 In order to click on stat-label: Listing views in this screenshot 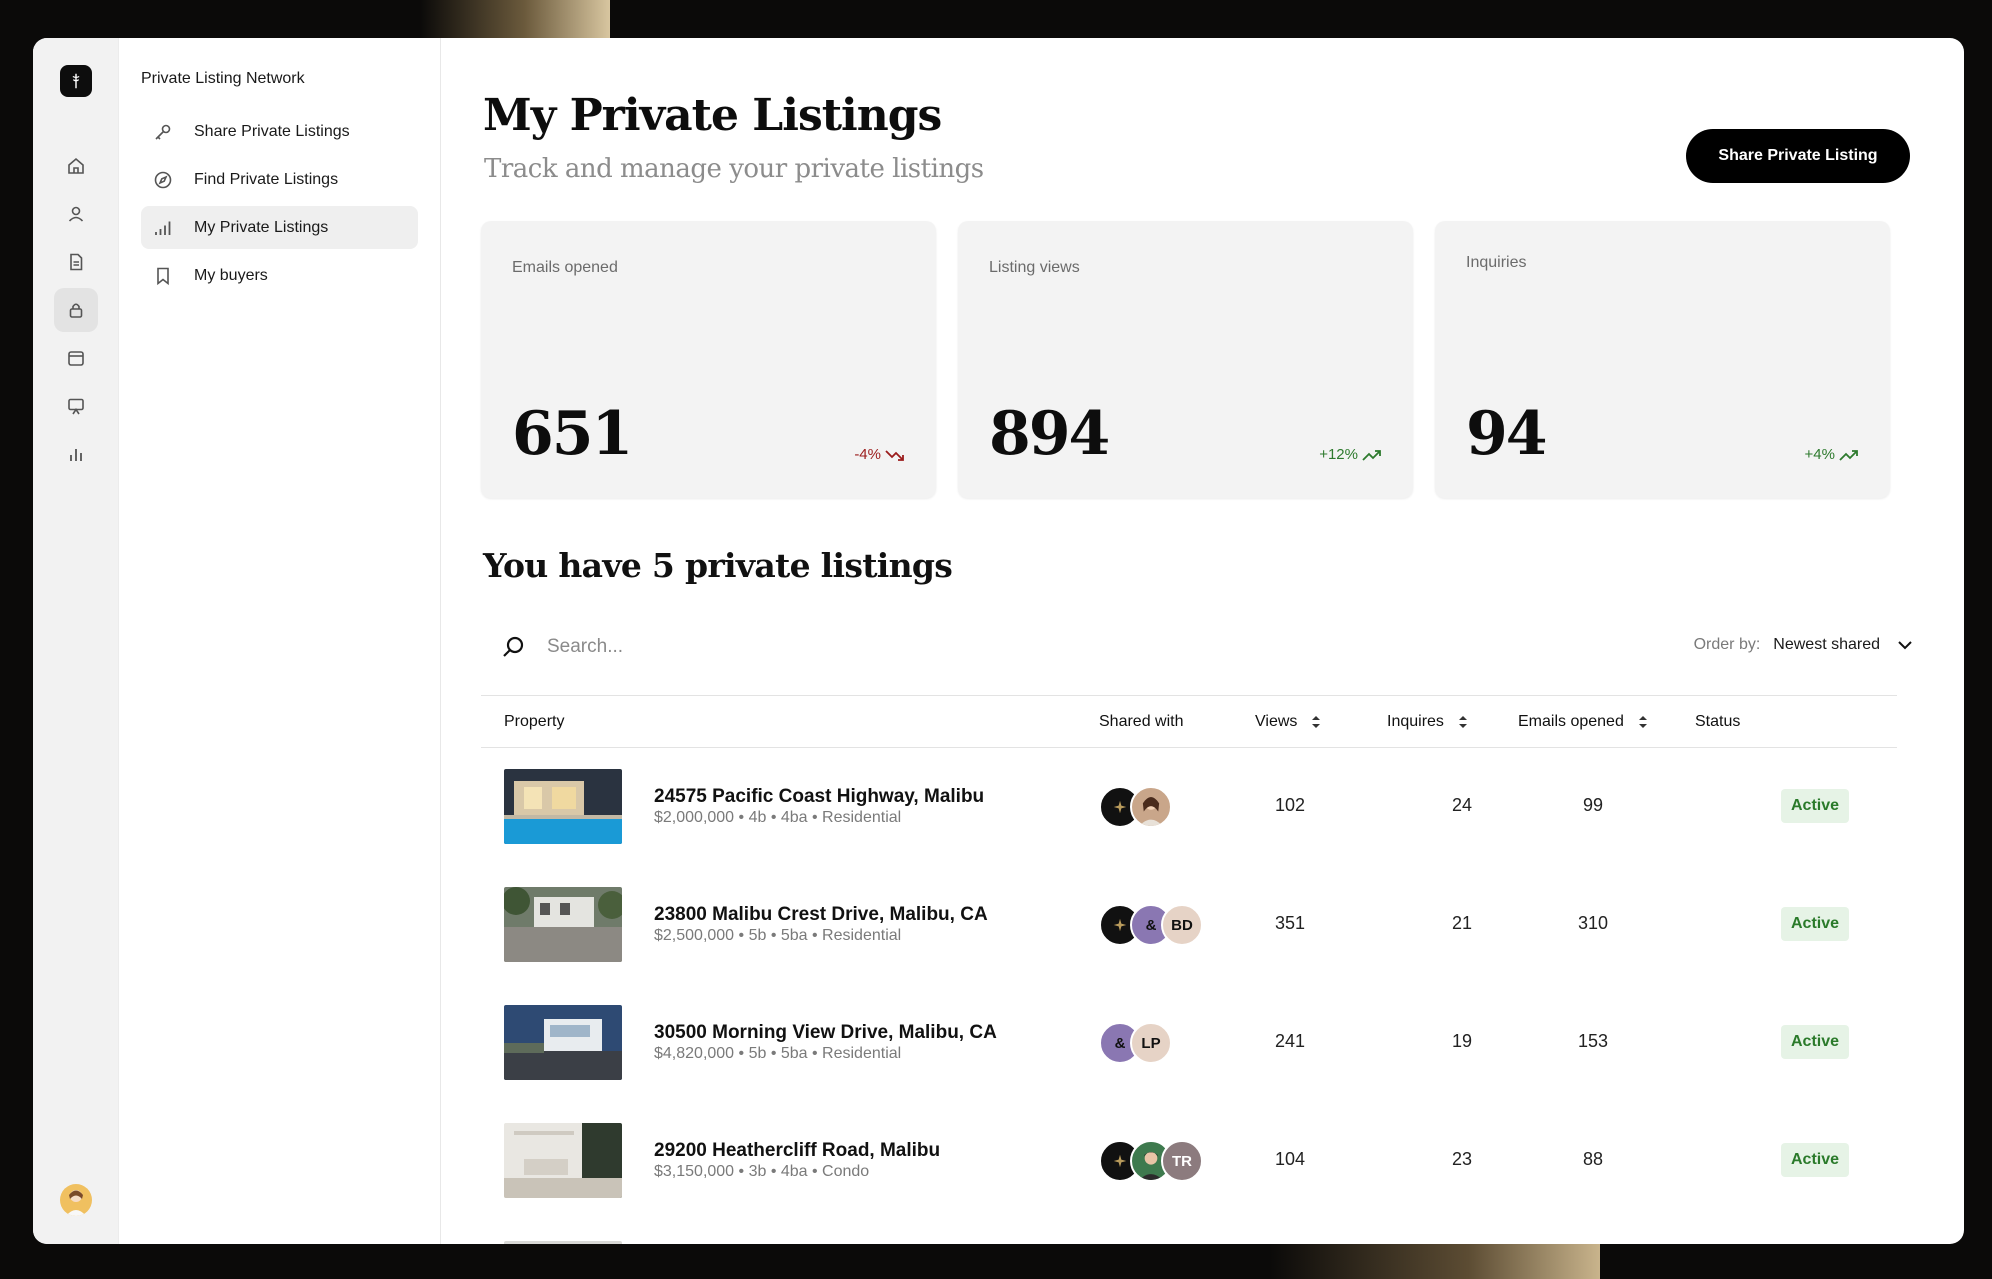, I will do `click(1034, 267)`.